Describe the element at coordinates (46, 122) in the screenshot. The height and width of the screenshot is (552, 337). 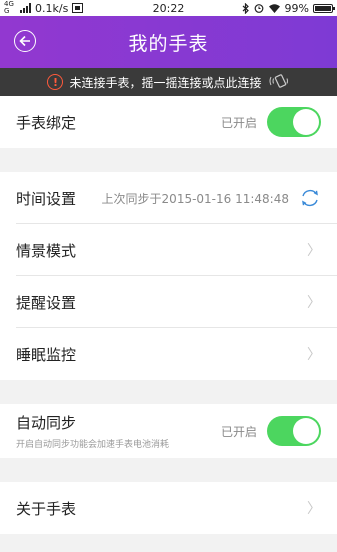
I see `binding-label: 手表绑定` at that location.